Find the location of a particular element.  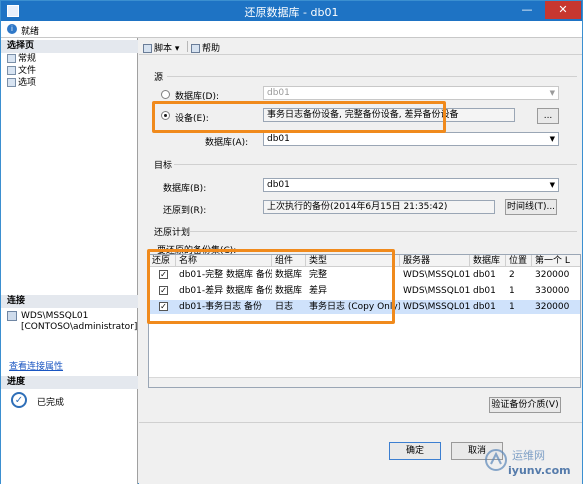

column-header: 数据库 is located at coordinates (488, 261).